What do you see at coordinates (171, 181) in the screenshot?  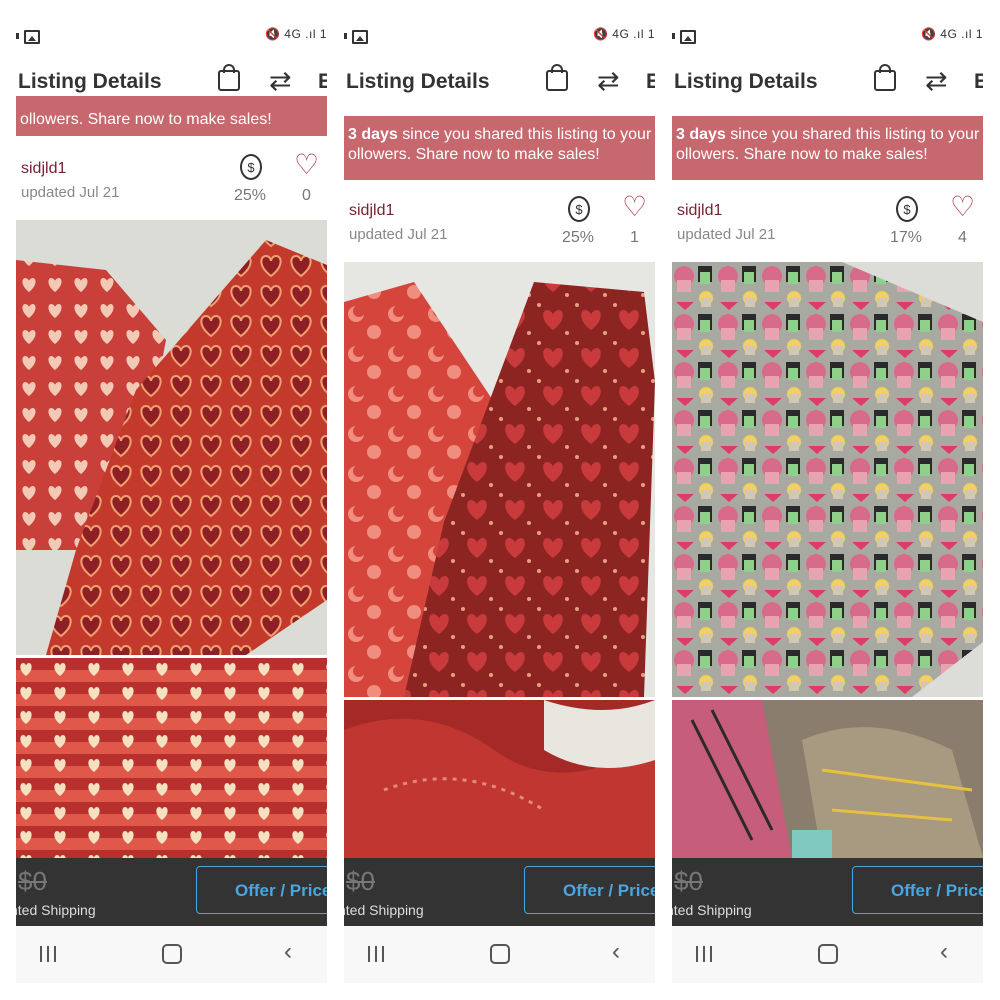 I see `seller-info: sidjld1 updated Jul 21 $ 25% ♡ 0` at bounding box center [171, 181].